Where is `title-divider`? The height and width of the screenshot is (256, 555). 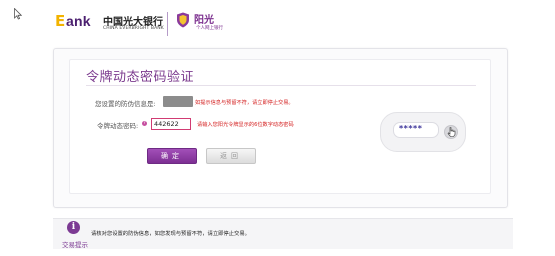 title-divider is located at coordinates (281, 85).